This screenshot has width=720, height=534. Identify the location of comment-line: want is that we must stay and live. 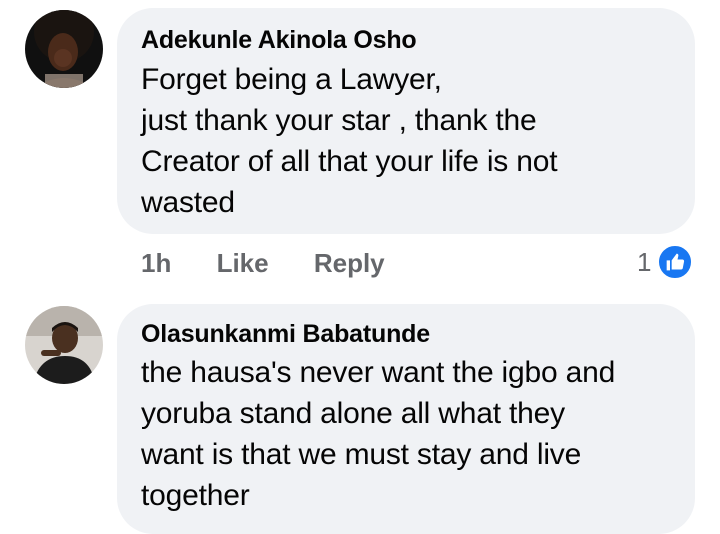
(361, 454).